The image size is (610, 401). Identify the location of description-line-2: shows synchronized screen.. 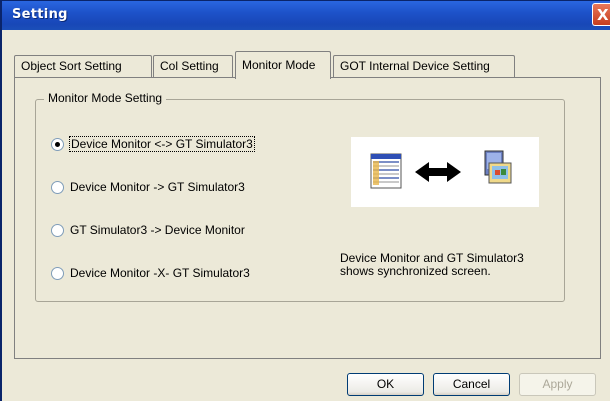
(415, 271).